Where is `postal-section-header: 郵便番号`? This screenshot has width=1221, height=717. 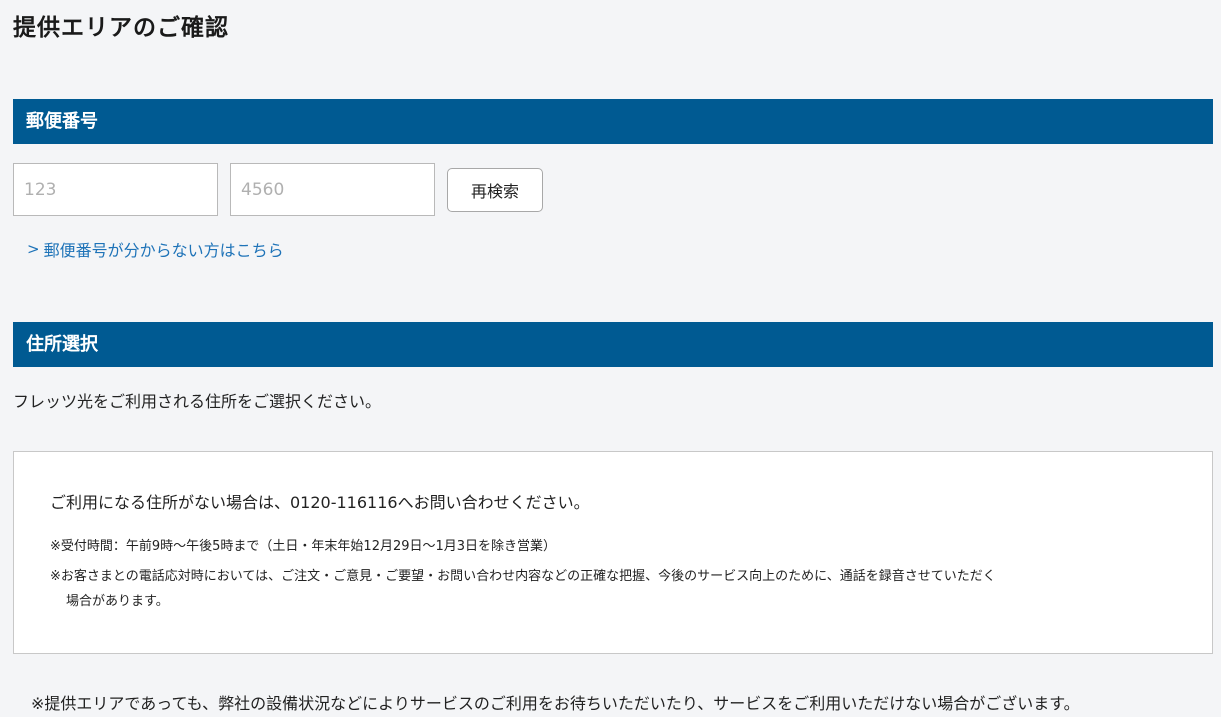 postal-section-header: 郵便番号 is located at coordinates (613, 121).